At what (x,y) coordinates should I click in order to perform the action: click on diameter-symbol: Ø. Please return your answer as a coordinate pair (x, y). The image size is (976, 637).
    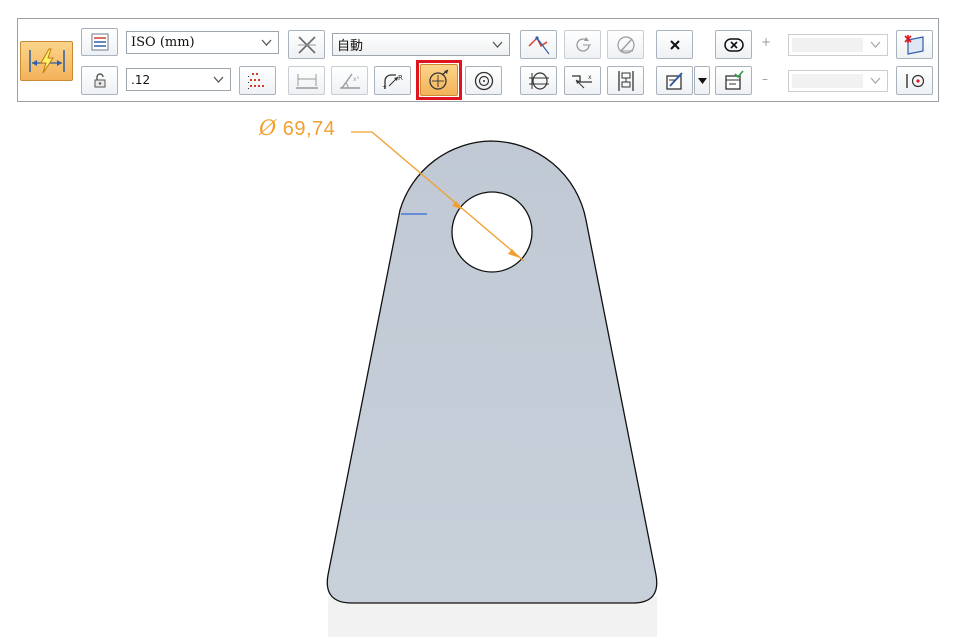
    Looking at the image, I should click on (268, 128).